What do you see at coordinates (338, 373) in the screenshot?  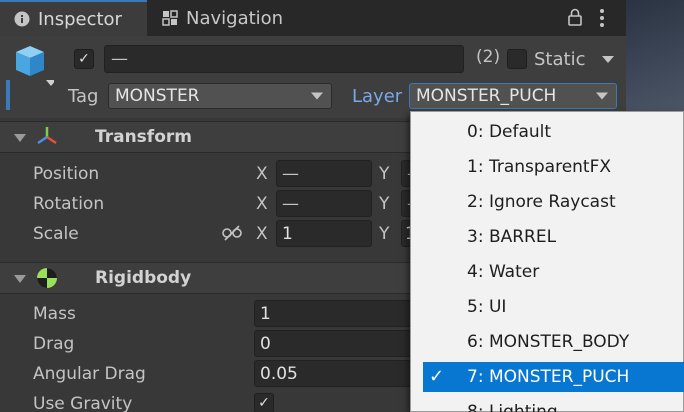 I see `angular-drag-field: 0.05` at bounding box center [338, 373].